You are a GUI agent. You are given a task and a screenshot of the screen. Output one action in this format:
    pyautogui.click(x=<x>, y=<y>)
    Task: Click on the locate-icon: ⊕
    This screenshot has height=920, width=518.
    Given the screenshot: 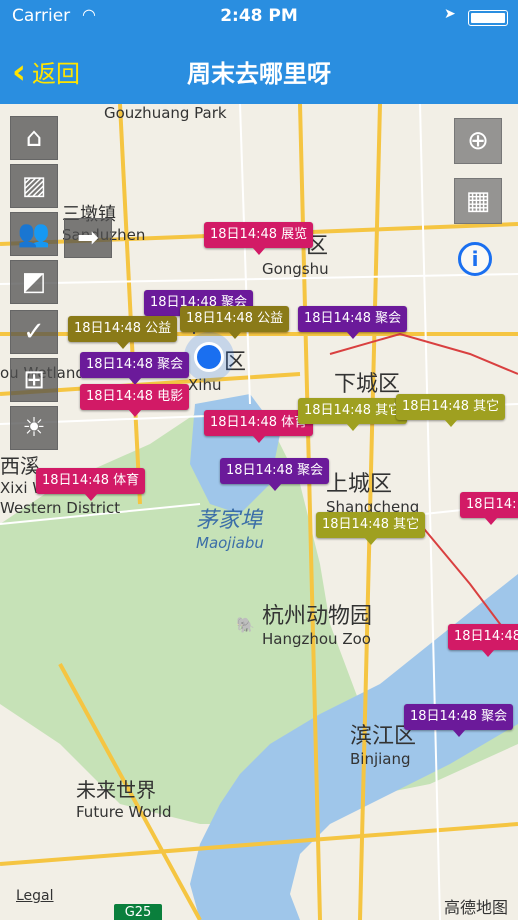 What is the action you would take?
    pyautogui.click(x=478, y=141)
    